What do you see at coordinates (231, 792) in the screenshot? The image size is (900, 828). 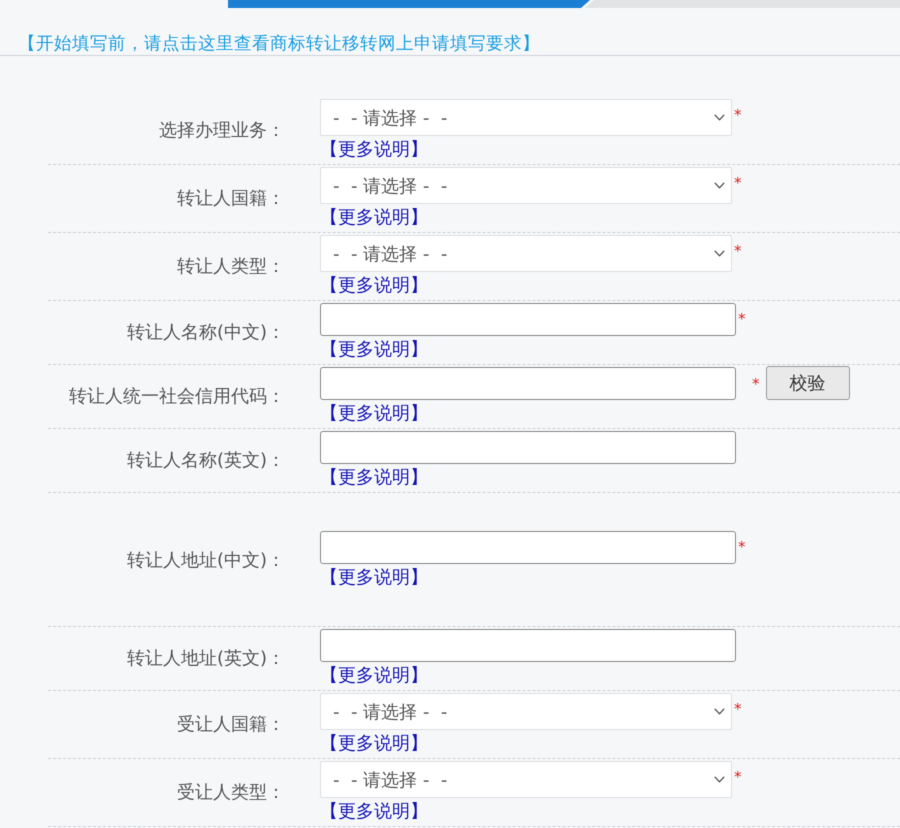 I see `field-label: 受让人类型：` at bounding box center [231, 792].